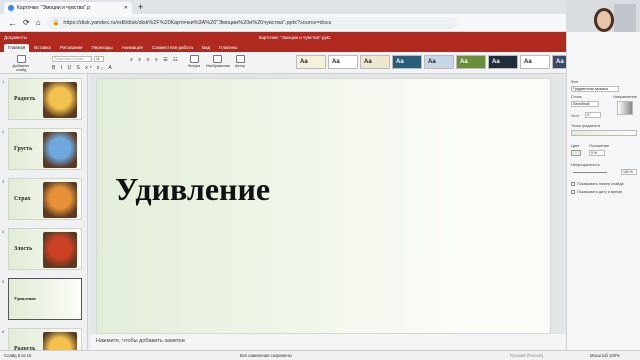  I want to click on style-select: Линейный, so click(585, 104).